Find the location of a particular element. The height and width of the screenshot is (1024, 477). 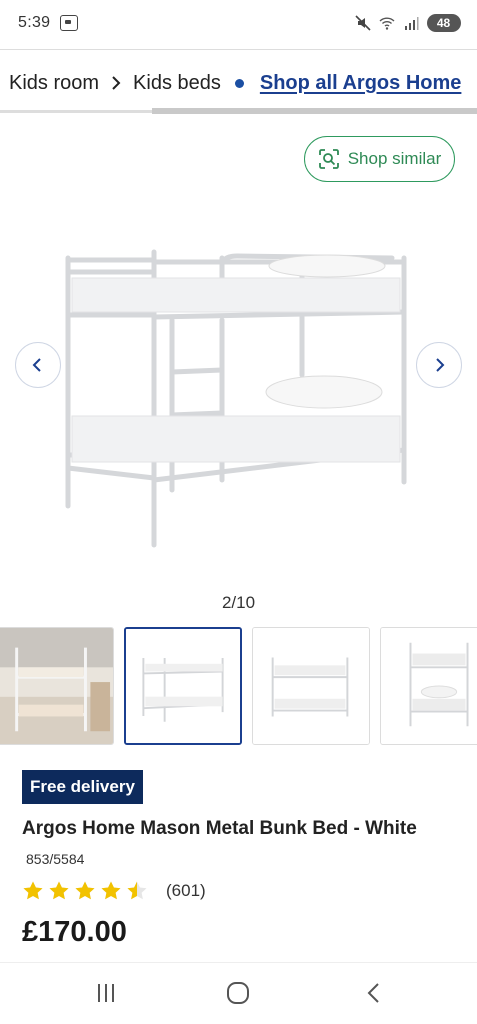

thumbnail-image-room is located at coordinates (56, 686).